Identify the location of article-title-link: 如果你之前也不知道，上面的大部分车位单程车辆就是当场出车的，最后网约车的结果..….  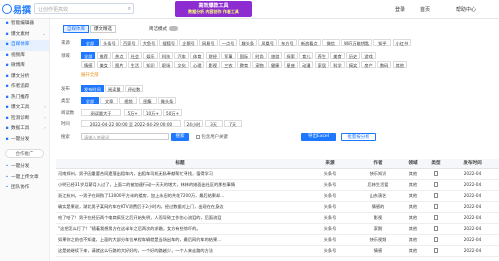
(180, 240).